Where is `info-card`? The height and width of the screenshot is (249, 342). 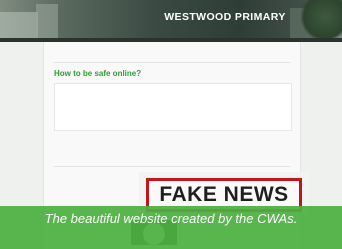 info-card is located at coordinates (173, 107).